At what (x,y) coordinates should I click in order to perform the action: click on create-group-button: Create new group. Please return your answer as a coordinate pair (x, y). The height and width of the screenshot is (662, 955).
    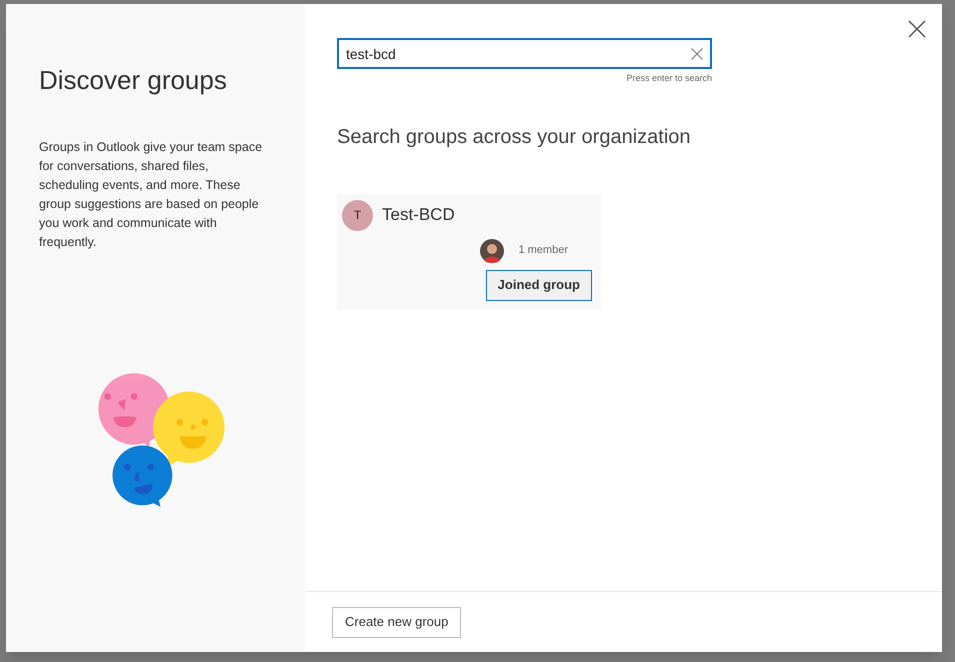
    Looking at the image, I should click on (397, 622).